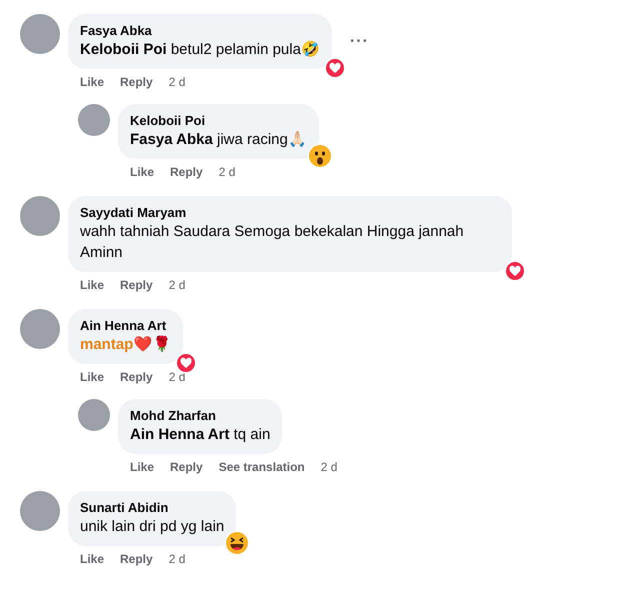 The image size is (624, 590). I want to click on comment-text: Keloboii Poi betul2 pelamin pula🤣, so click(200, 50).